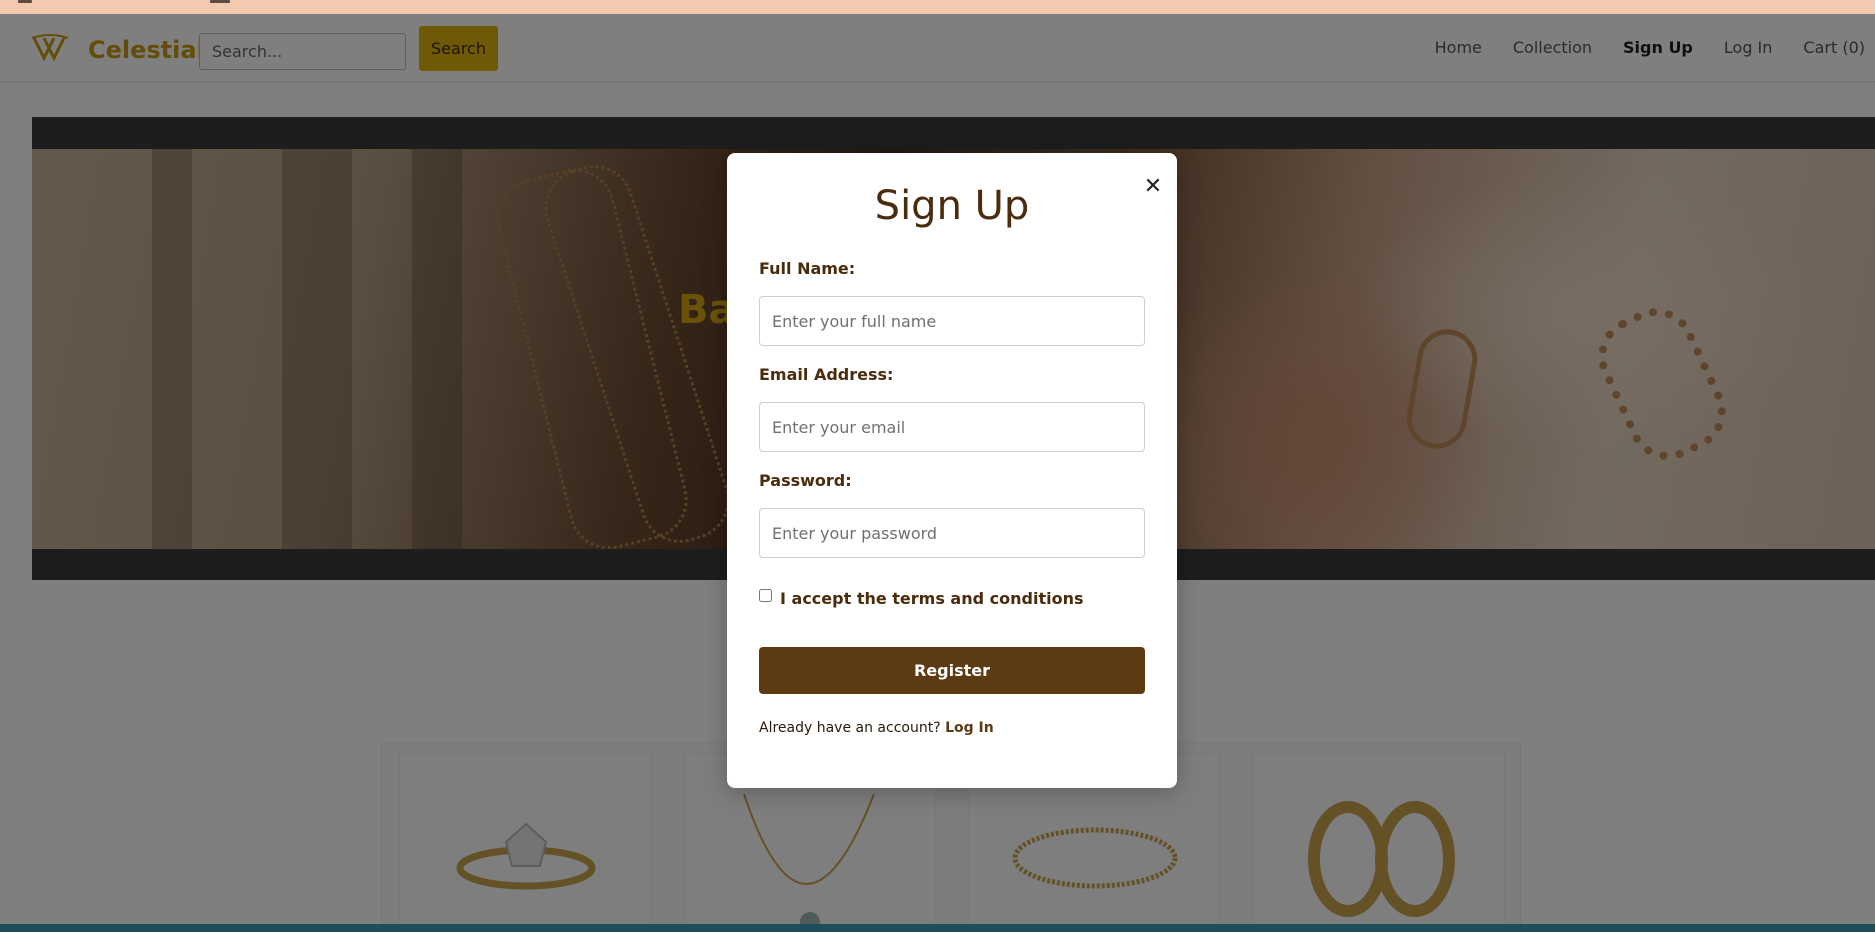 Image resolution: width=1875 pixels, height=932 pixels. I want to click on terms-checkbox, so click(765, 595).